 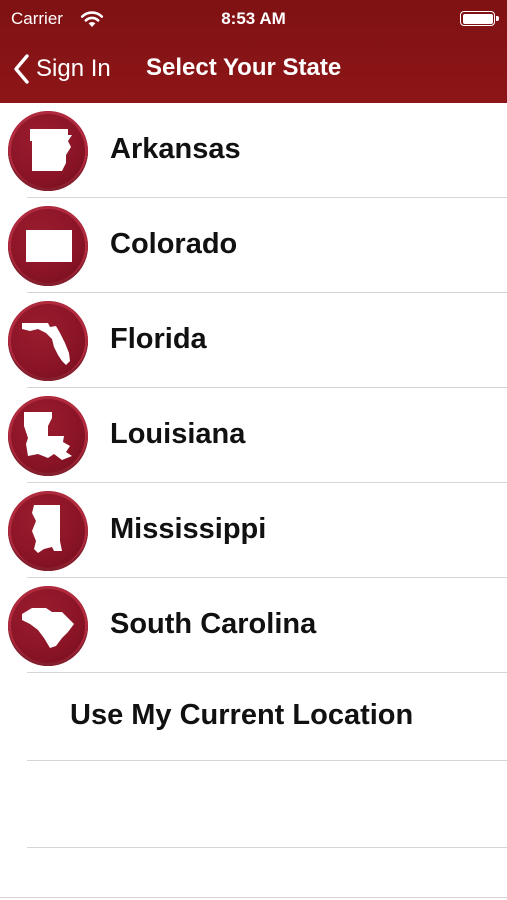 What do you see at coordinates (178, 434) in the screenshot?
I see `state-name: Louisiana` at bounding box center [178, 434].